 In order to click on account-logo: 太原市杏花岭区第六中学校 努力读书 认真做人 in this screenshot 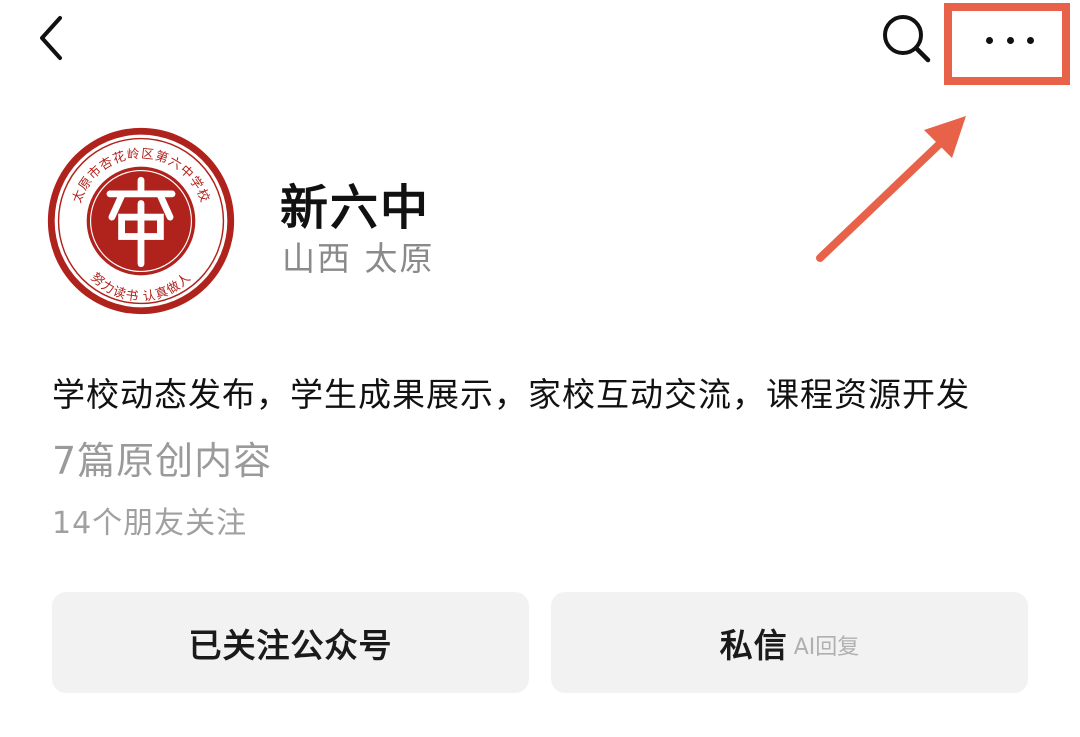, I will do `click(141, 221)`.